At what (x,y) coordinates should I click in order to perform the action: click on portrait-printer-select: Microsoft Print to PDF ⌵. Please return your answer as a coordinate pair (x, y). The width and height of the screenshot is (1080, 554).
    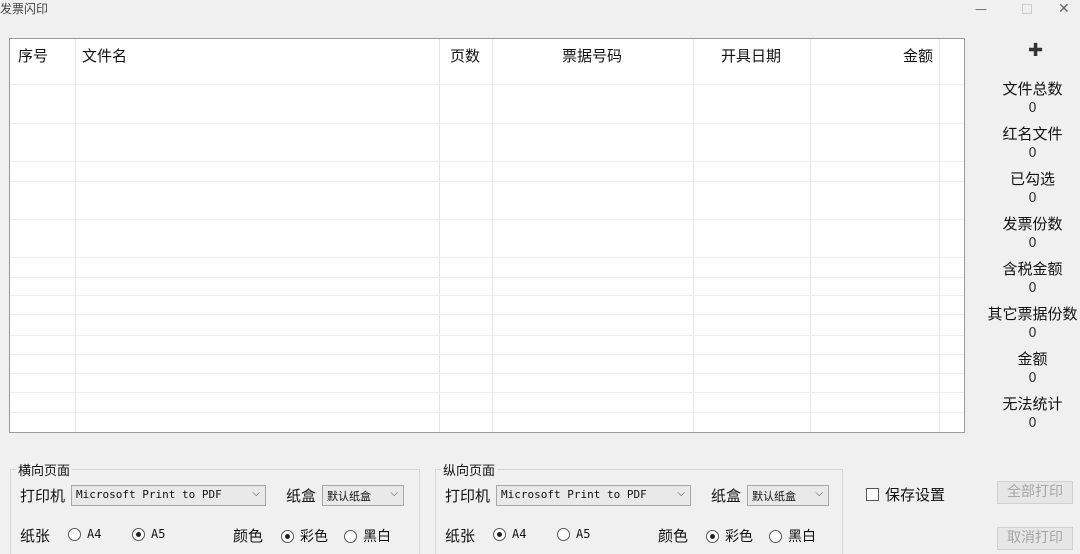
    Looking at the image, I should click on (593, 495).